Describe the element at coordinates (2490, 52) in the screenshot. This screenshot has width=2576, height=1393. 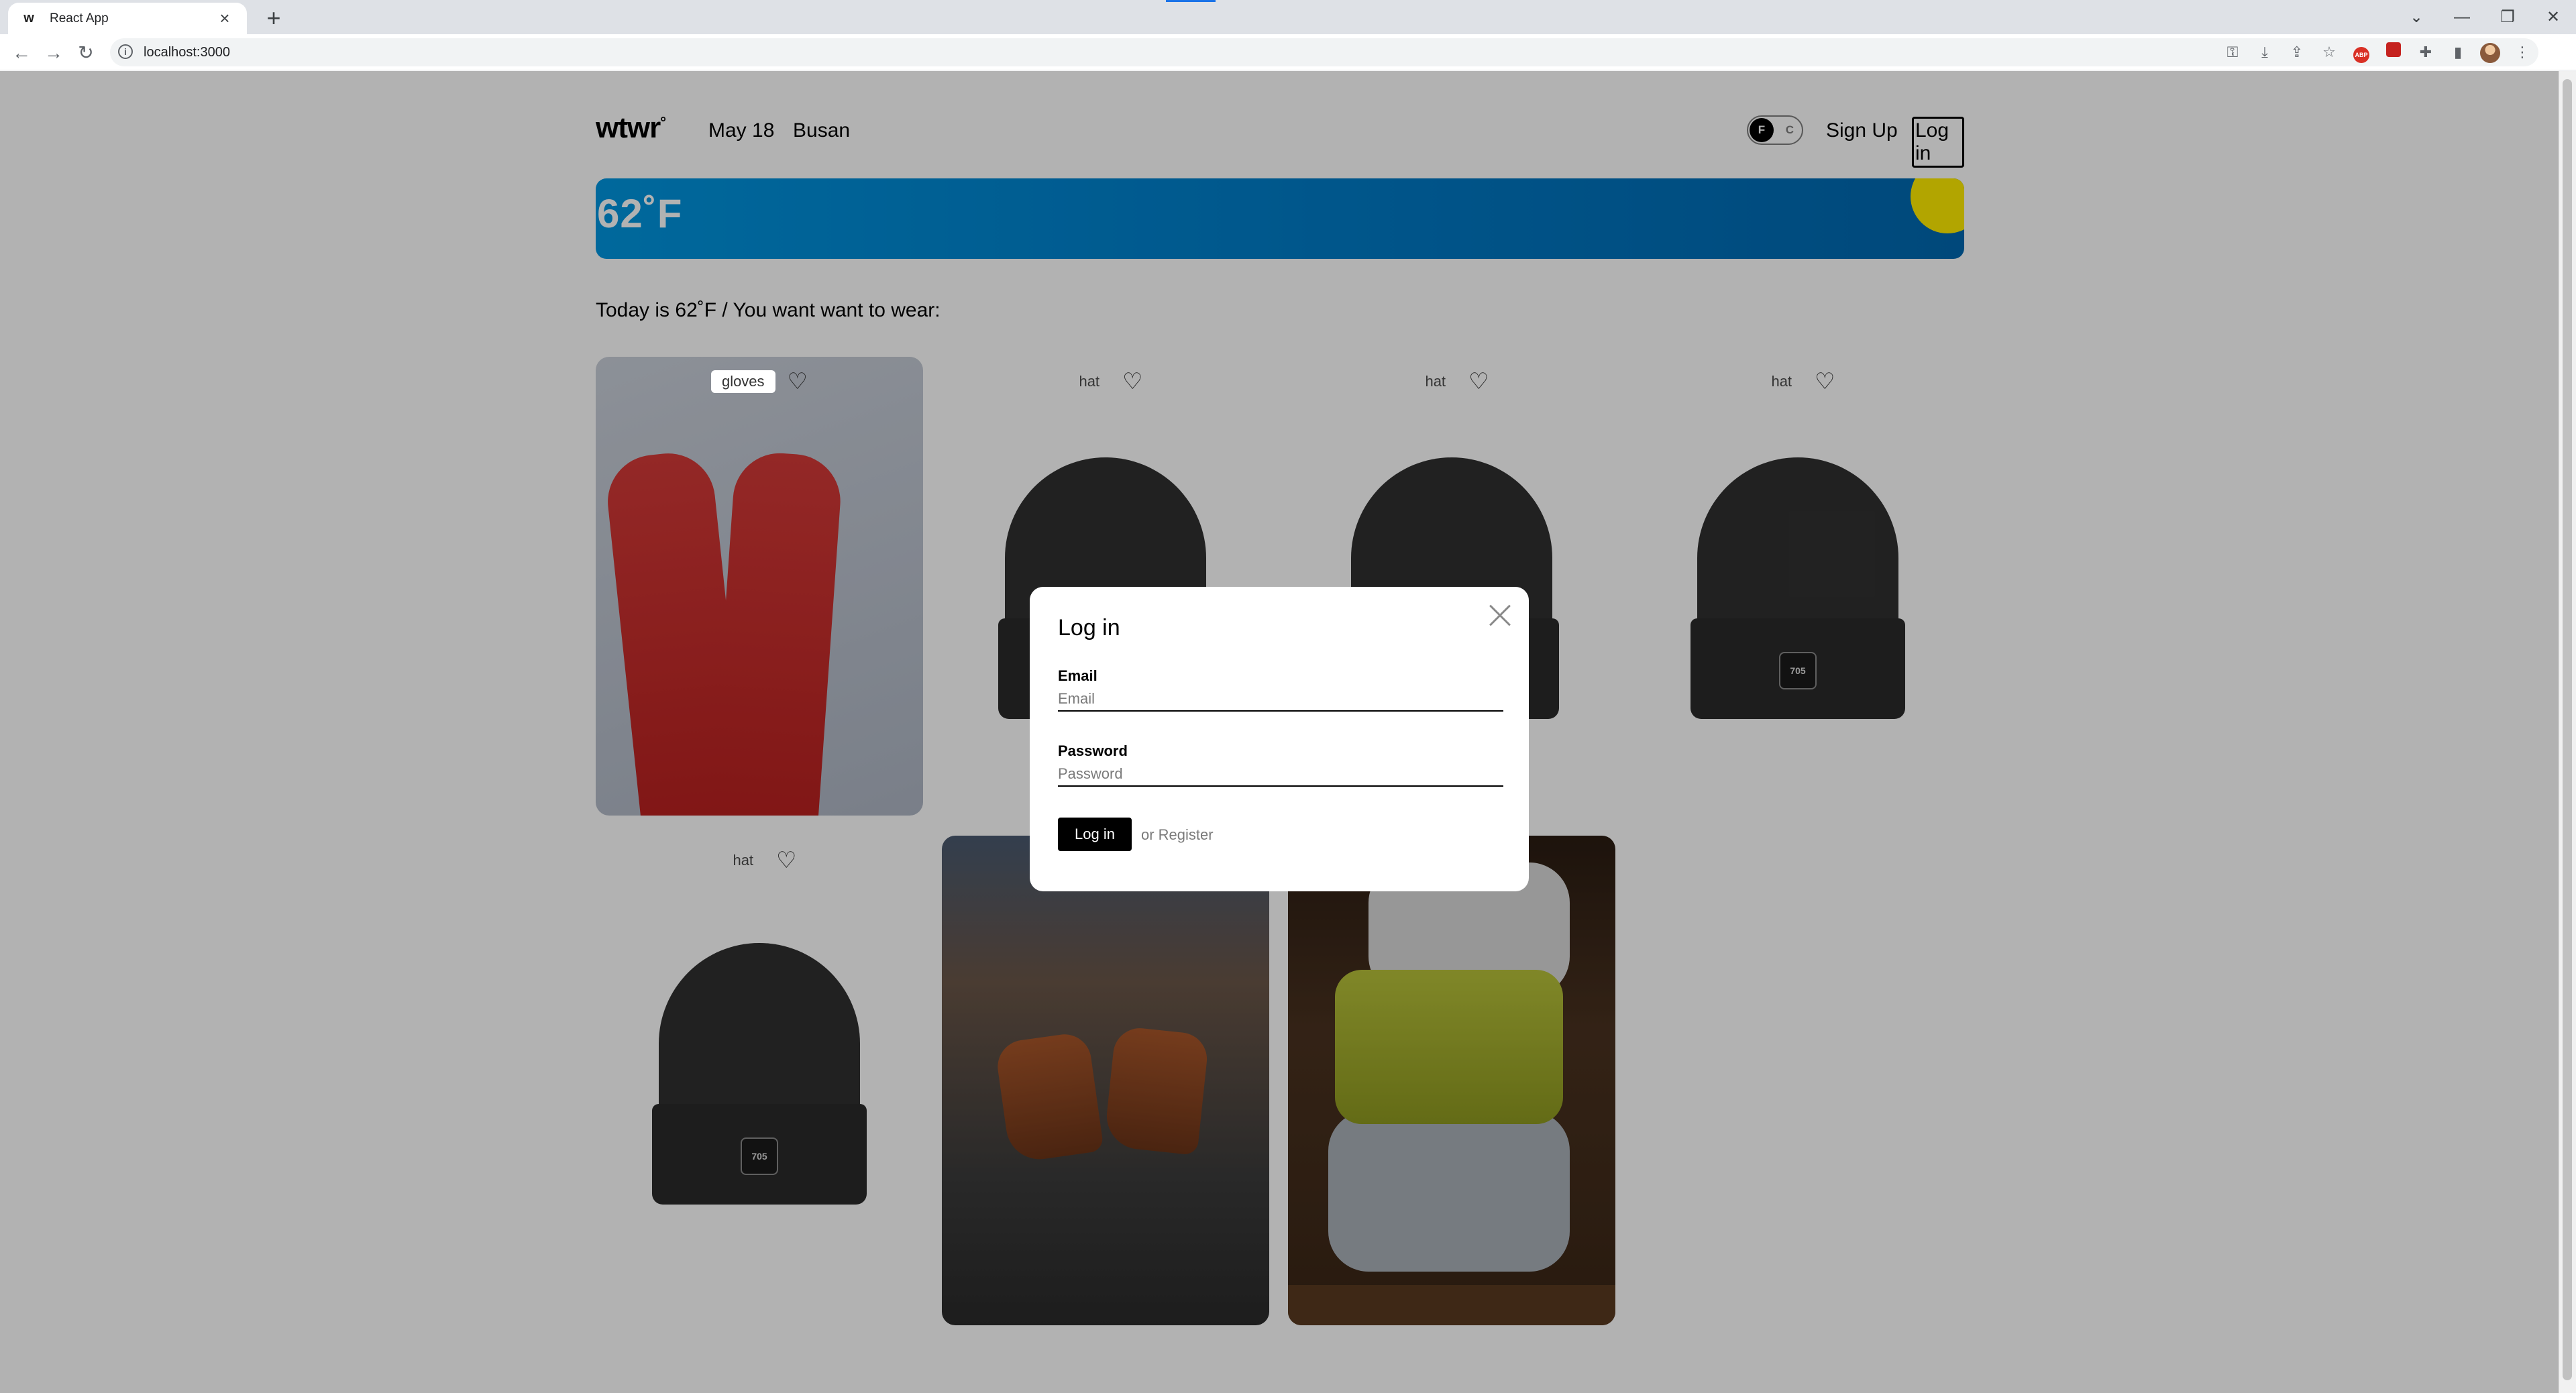
I see `profile-avatar` at that location.